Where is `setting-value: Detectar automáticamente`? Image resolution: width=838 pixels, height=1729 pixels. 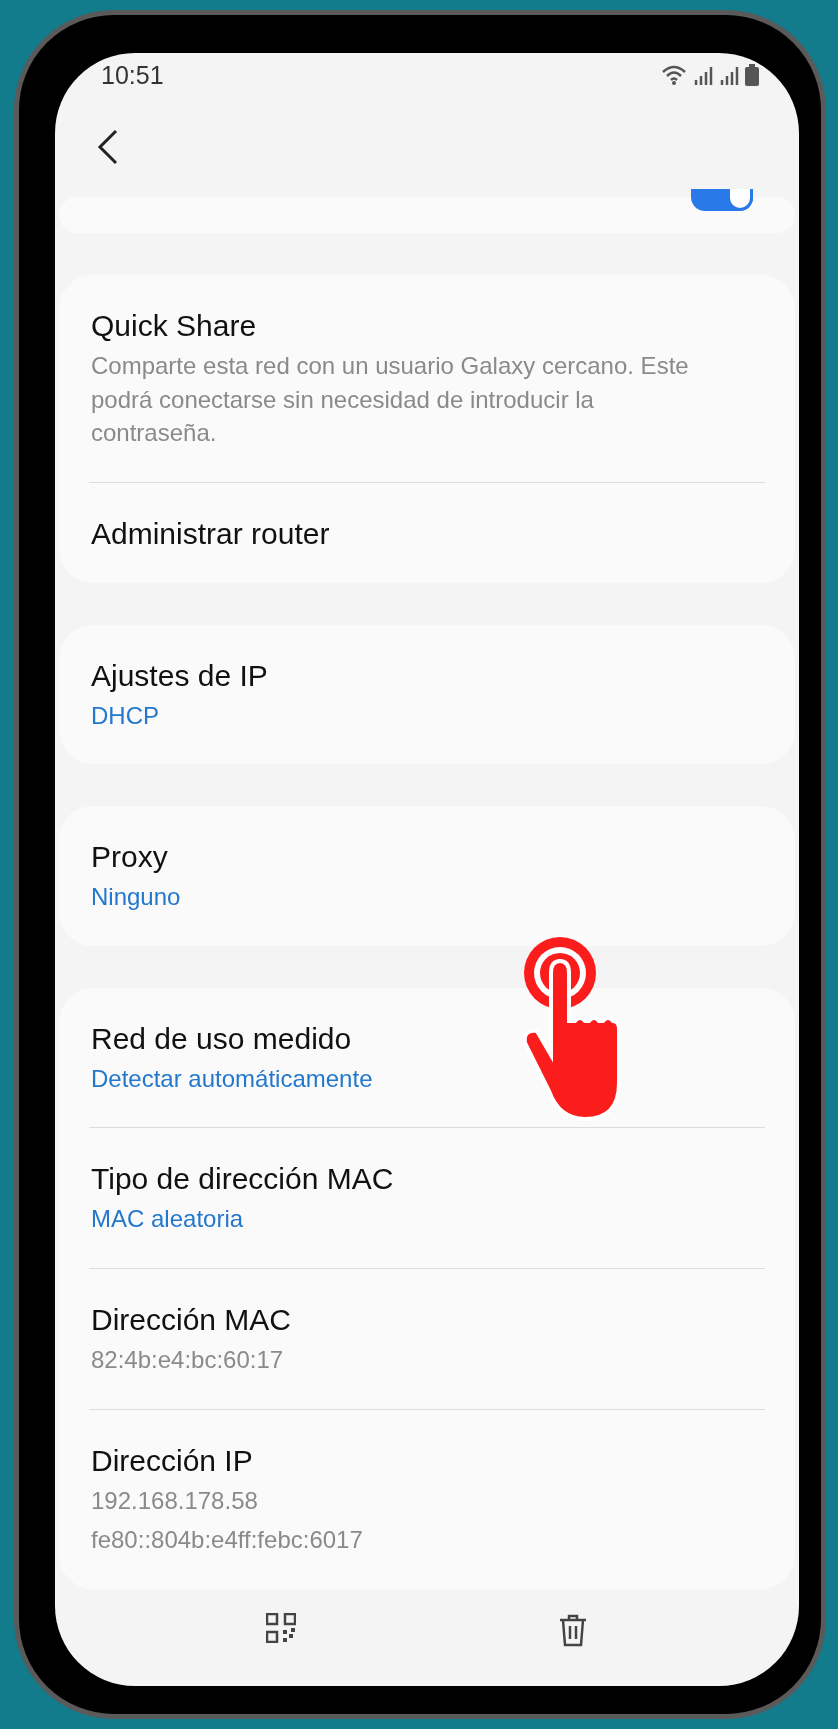 setting-value: Detectar automáticamente is located at coordinates (232, 1078).